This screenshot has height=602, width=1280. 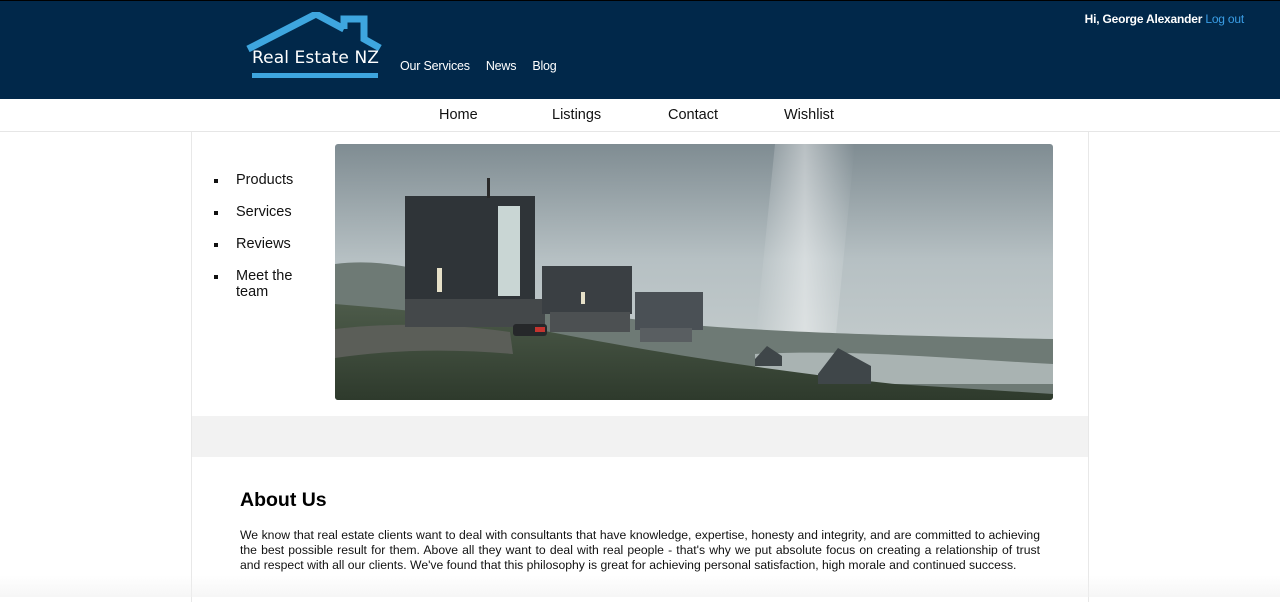 I want to click on side-menu-products: Products, so click(x=257, y=180).